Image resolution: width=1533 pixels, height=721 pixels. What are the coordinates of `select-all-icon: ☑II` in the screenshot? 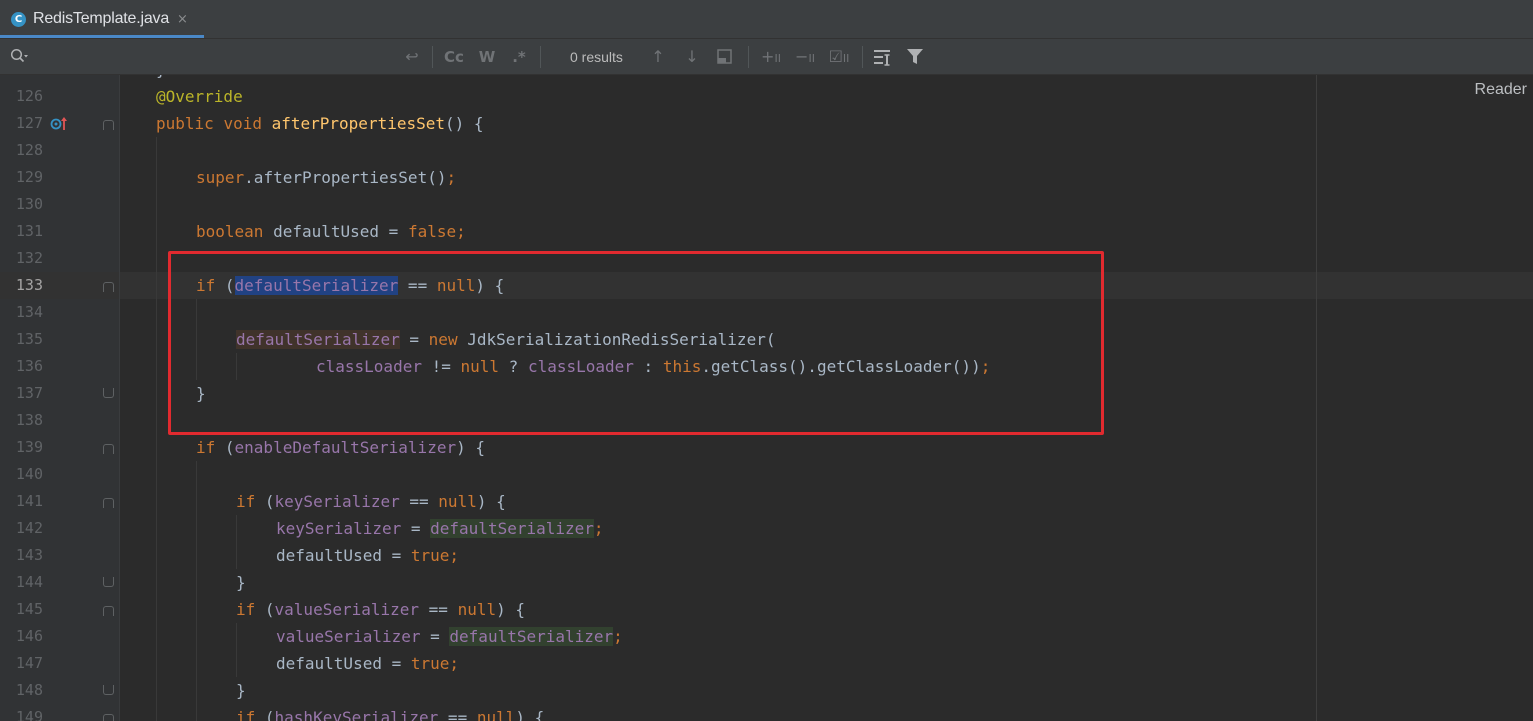 It's located at (839, 57).